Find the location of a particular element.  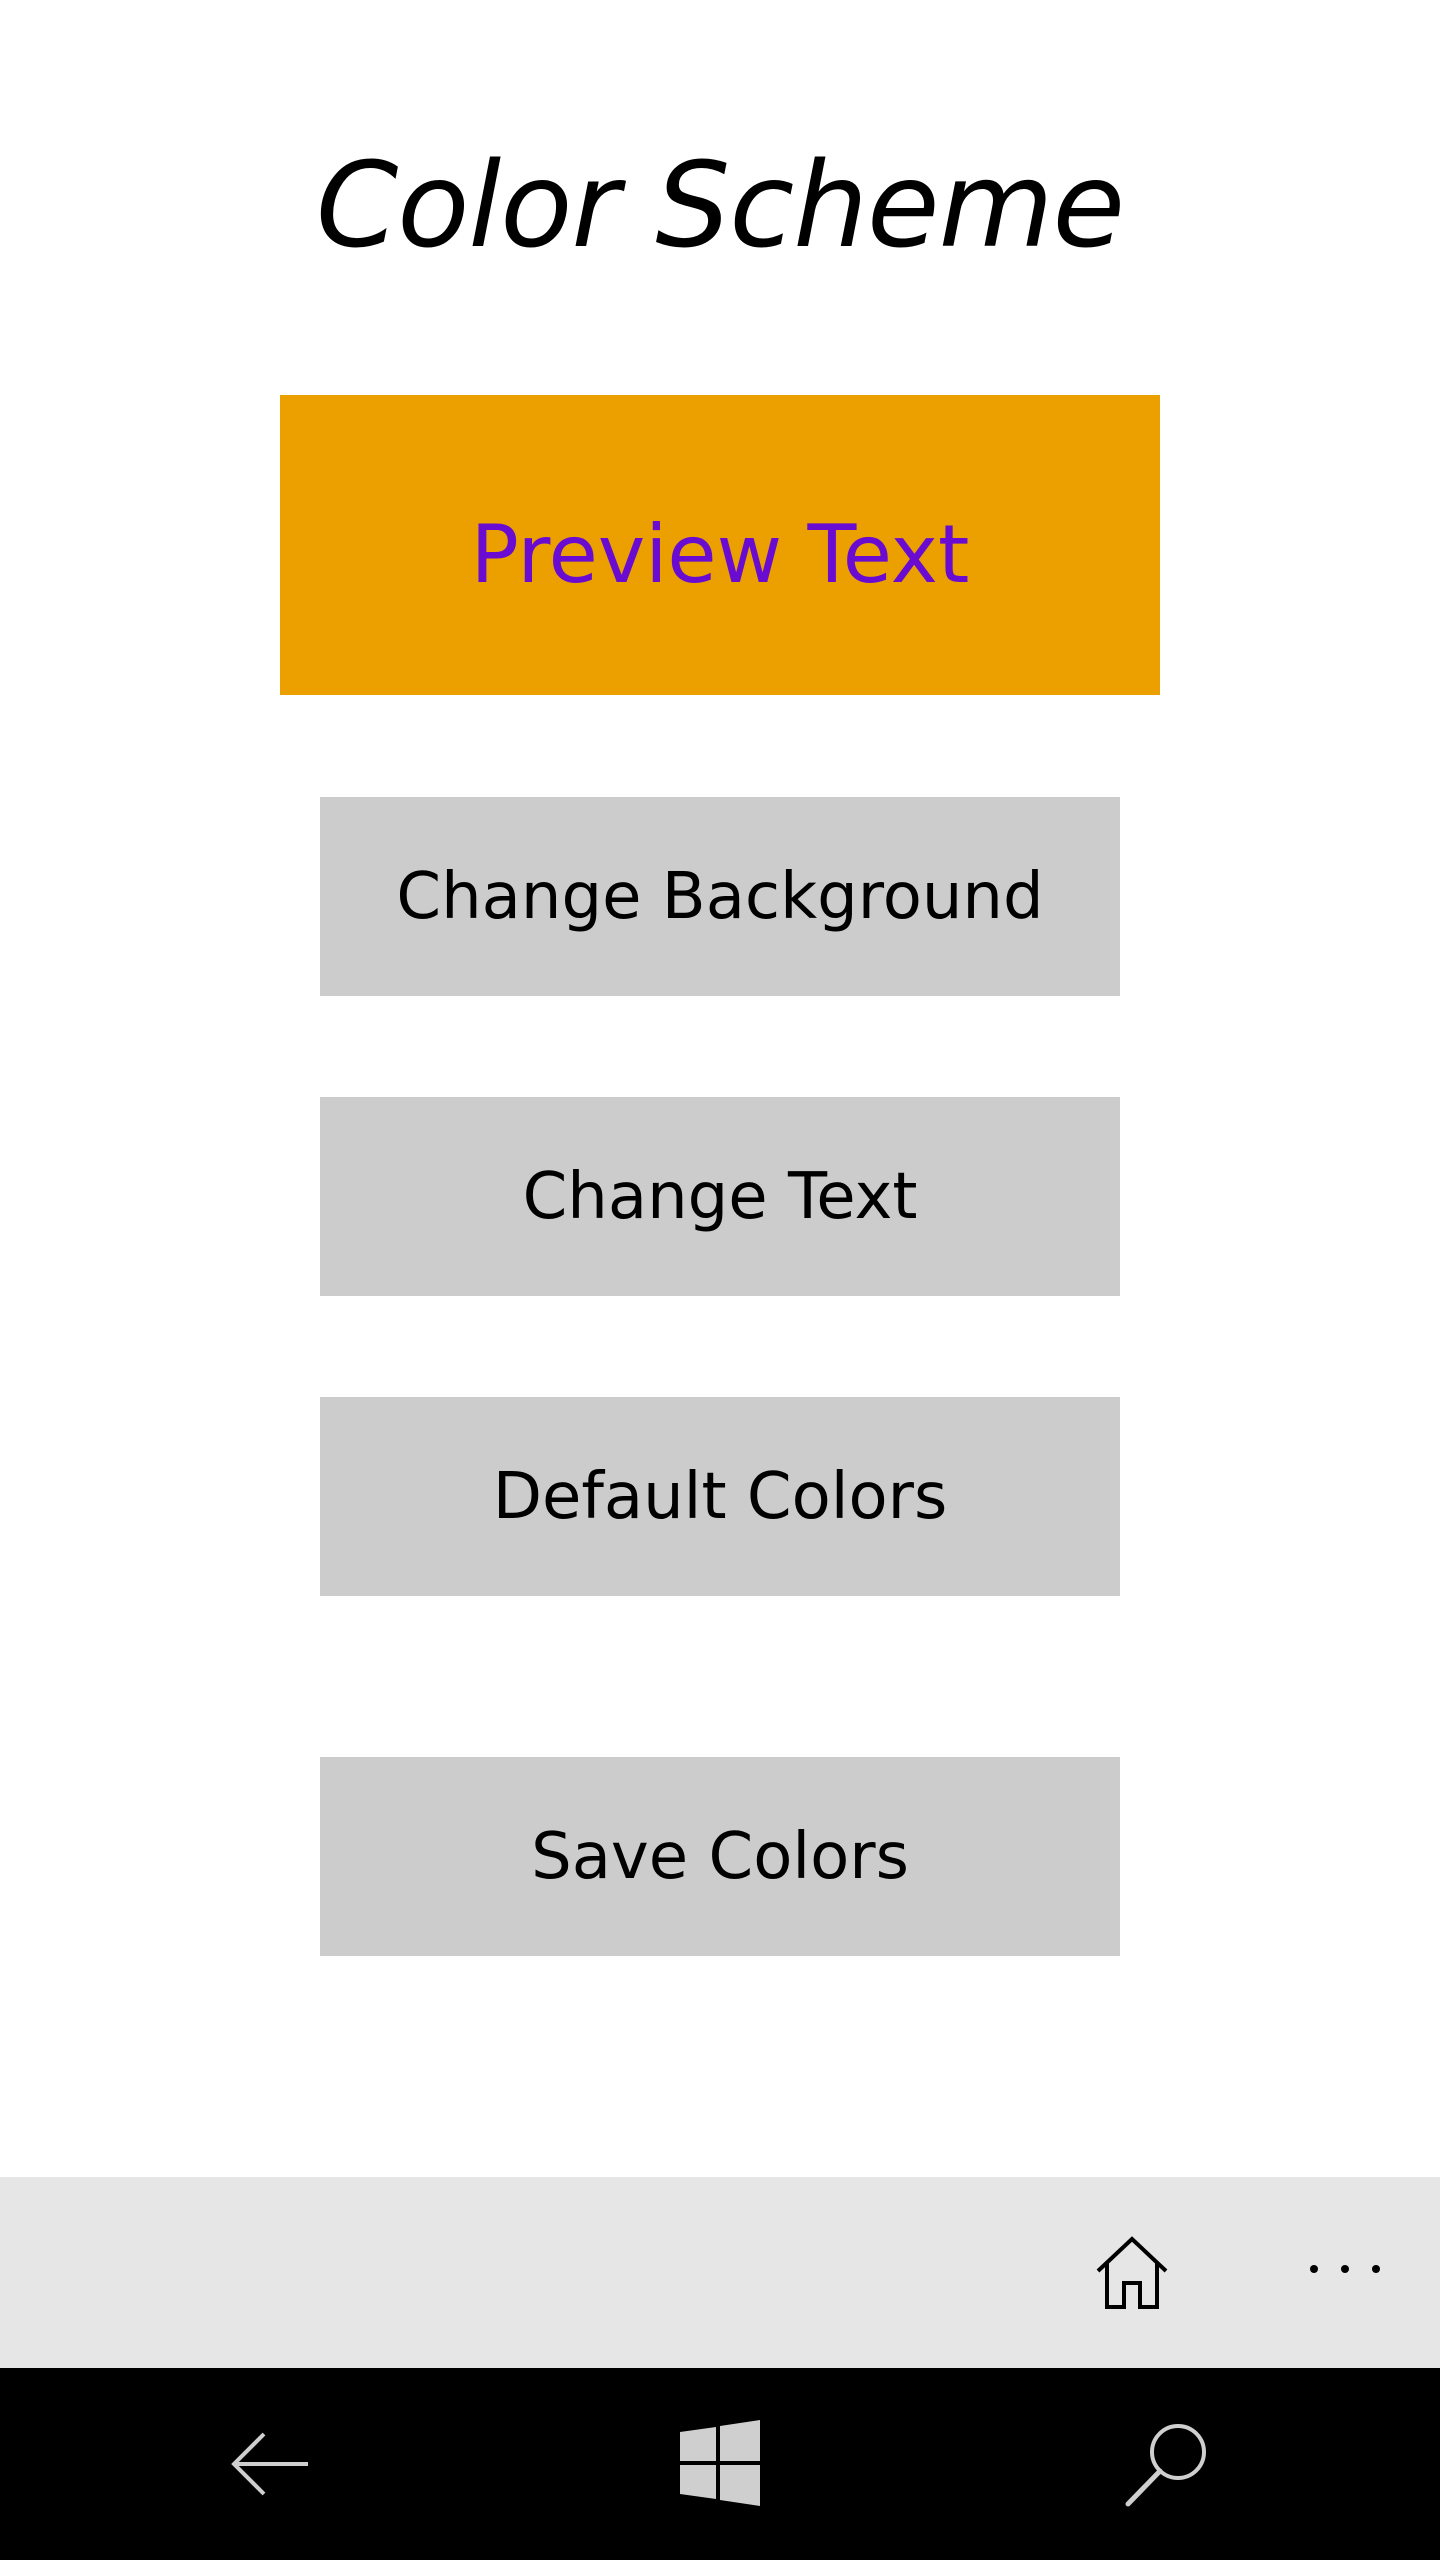

preview-text: Preview Text is located at coordinates (720, 554).